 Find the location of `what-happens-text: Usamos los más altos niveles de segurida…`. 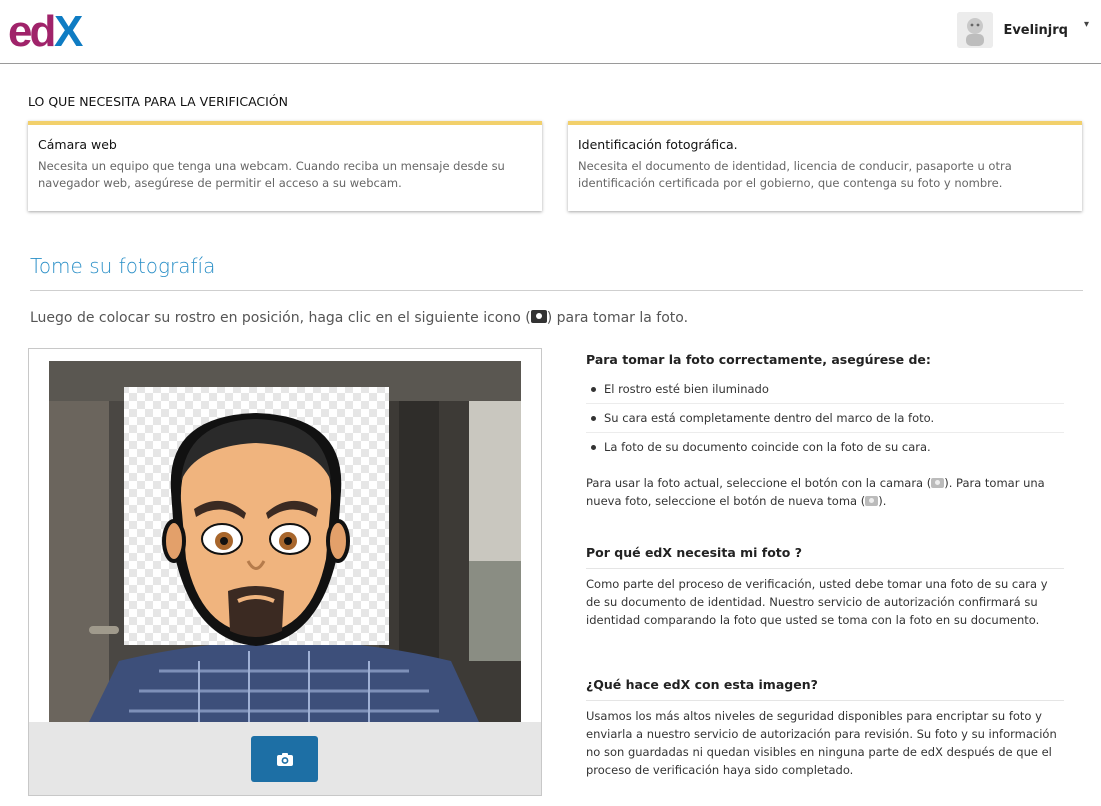

what-happens-text: Usamos los más altos niveles de segurida… is located at coordinates (821, 743).